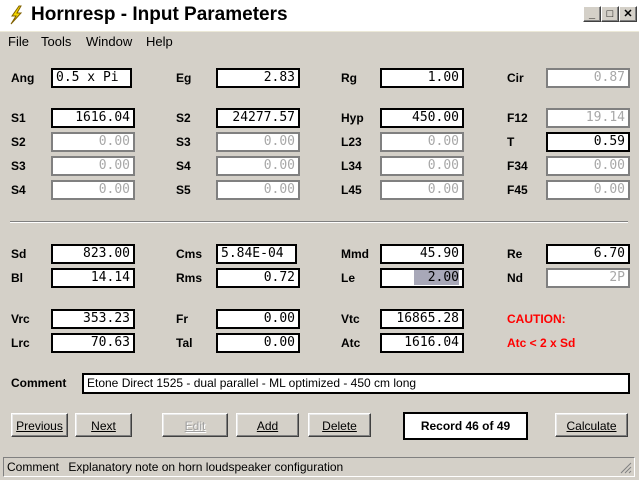 Image resolution: width=639 pixels, height=480 pixels. I want to click on label-l45: L45, so click(351, 190).